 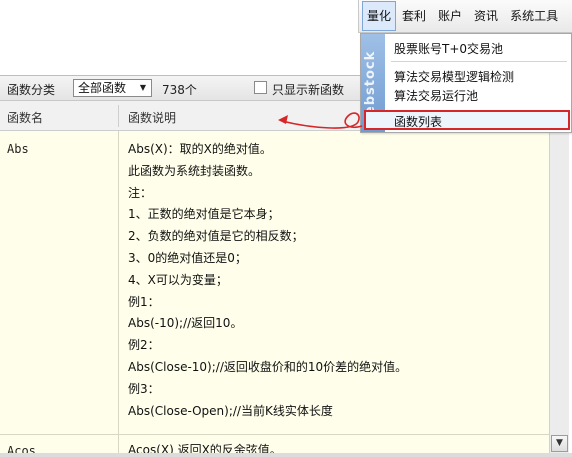 What do you see at coordinates (286, 455) in the screenshot?
I see `window-bottom-border` at bounding box center [286, 455].